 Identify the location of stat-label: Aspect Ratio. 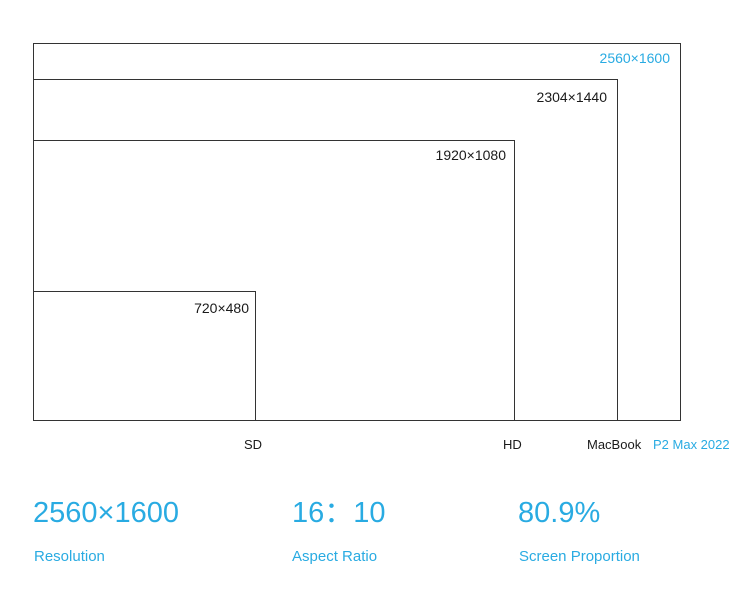
(335, 556).